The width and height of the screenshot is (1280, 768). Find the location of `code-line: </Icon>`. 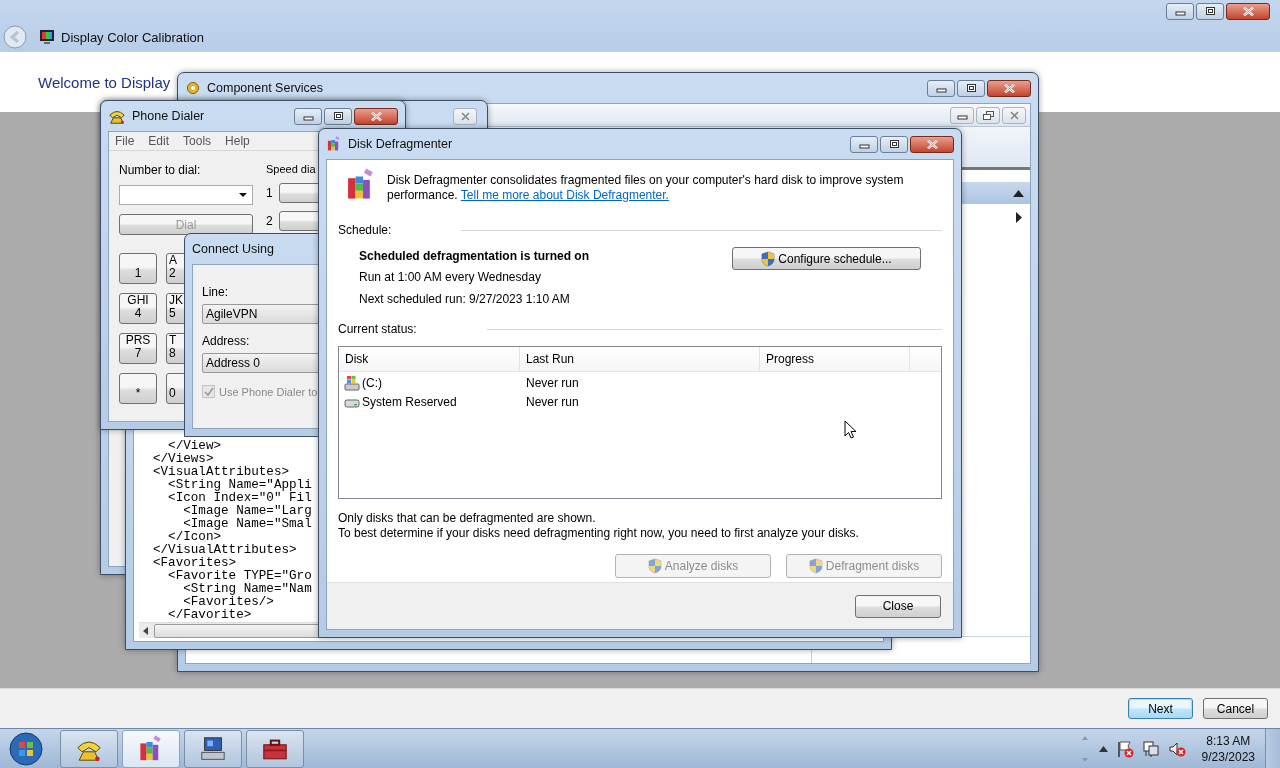

code-line: </Icon> is located at coordinates (194, 537).